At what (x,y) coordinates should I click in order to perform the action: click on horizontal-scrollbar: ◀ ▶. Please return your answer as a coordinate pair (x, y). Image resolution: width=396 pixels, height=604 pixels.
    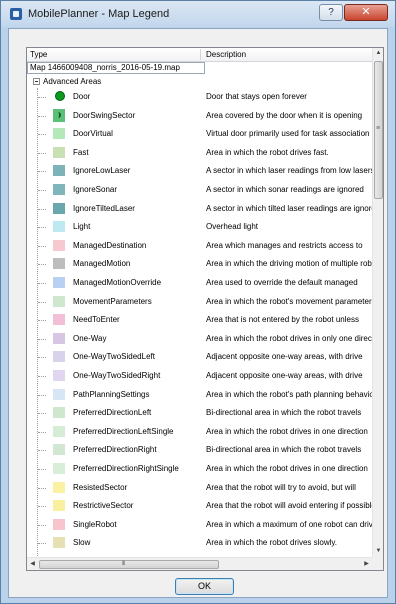
    Looking at the image, I should click on (199, 563).